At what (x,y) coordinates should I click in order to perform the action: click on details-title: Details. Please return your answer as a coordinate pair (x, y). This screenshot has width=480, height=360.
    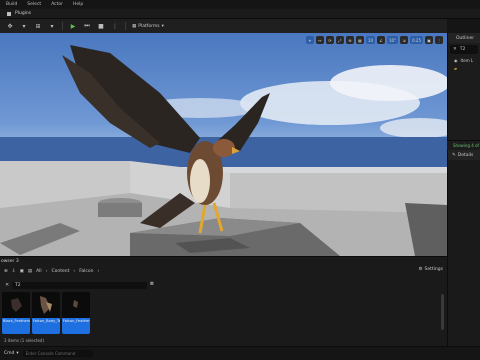
    Looking at the image, I should click on (465, 155).